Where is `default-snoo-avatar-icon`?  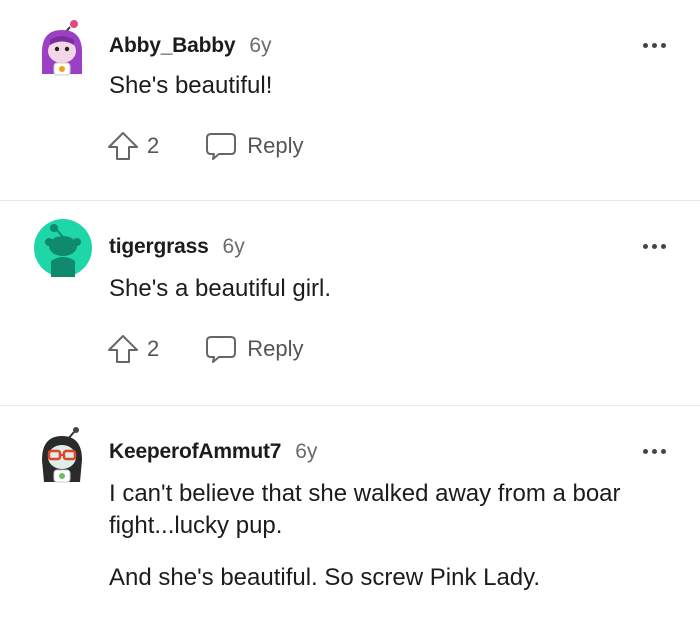 default-snoo-avatar-icon is located at coordinates (63, 248).